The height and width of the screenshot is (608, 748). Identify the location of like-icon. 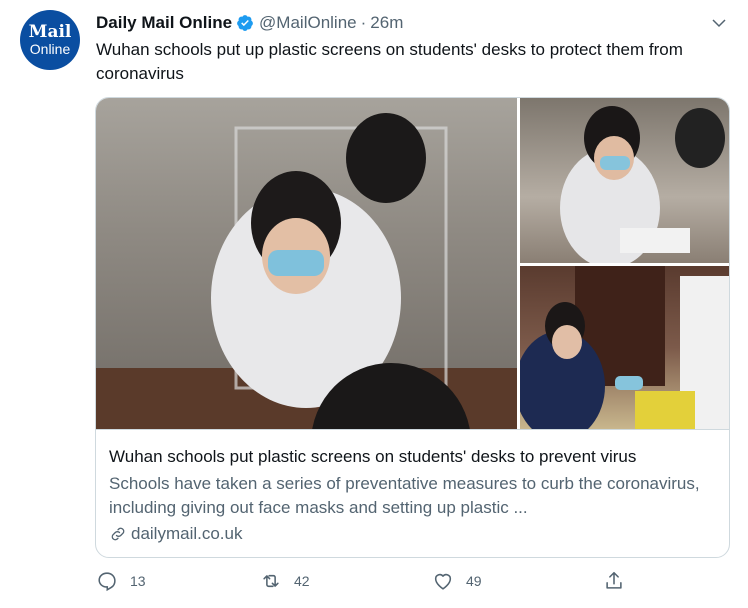
(443, 581).